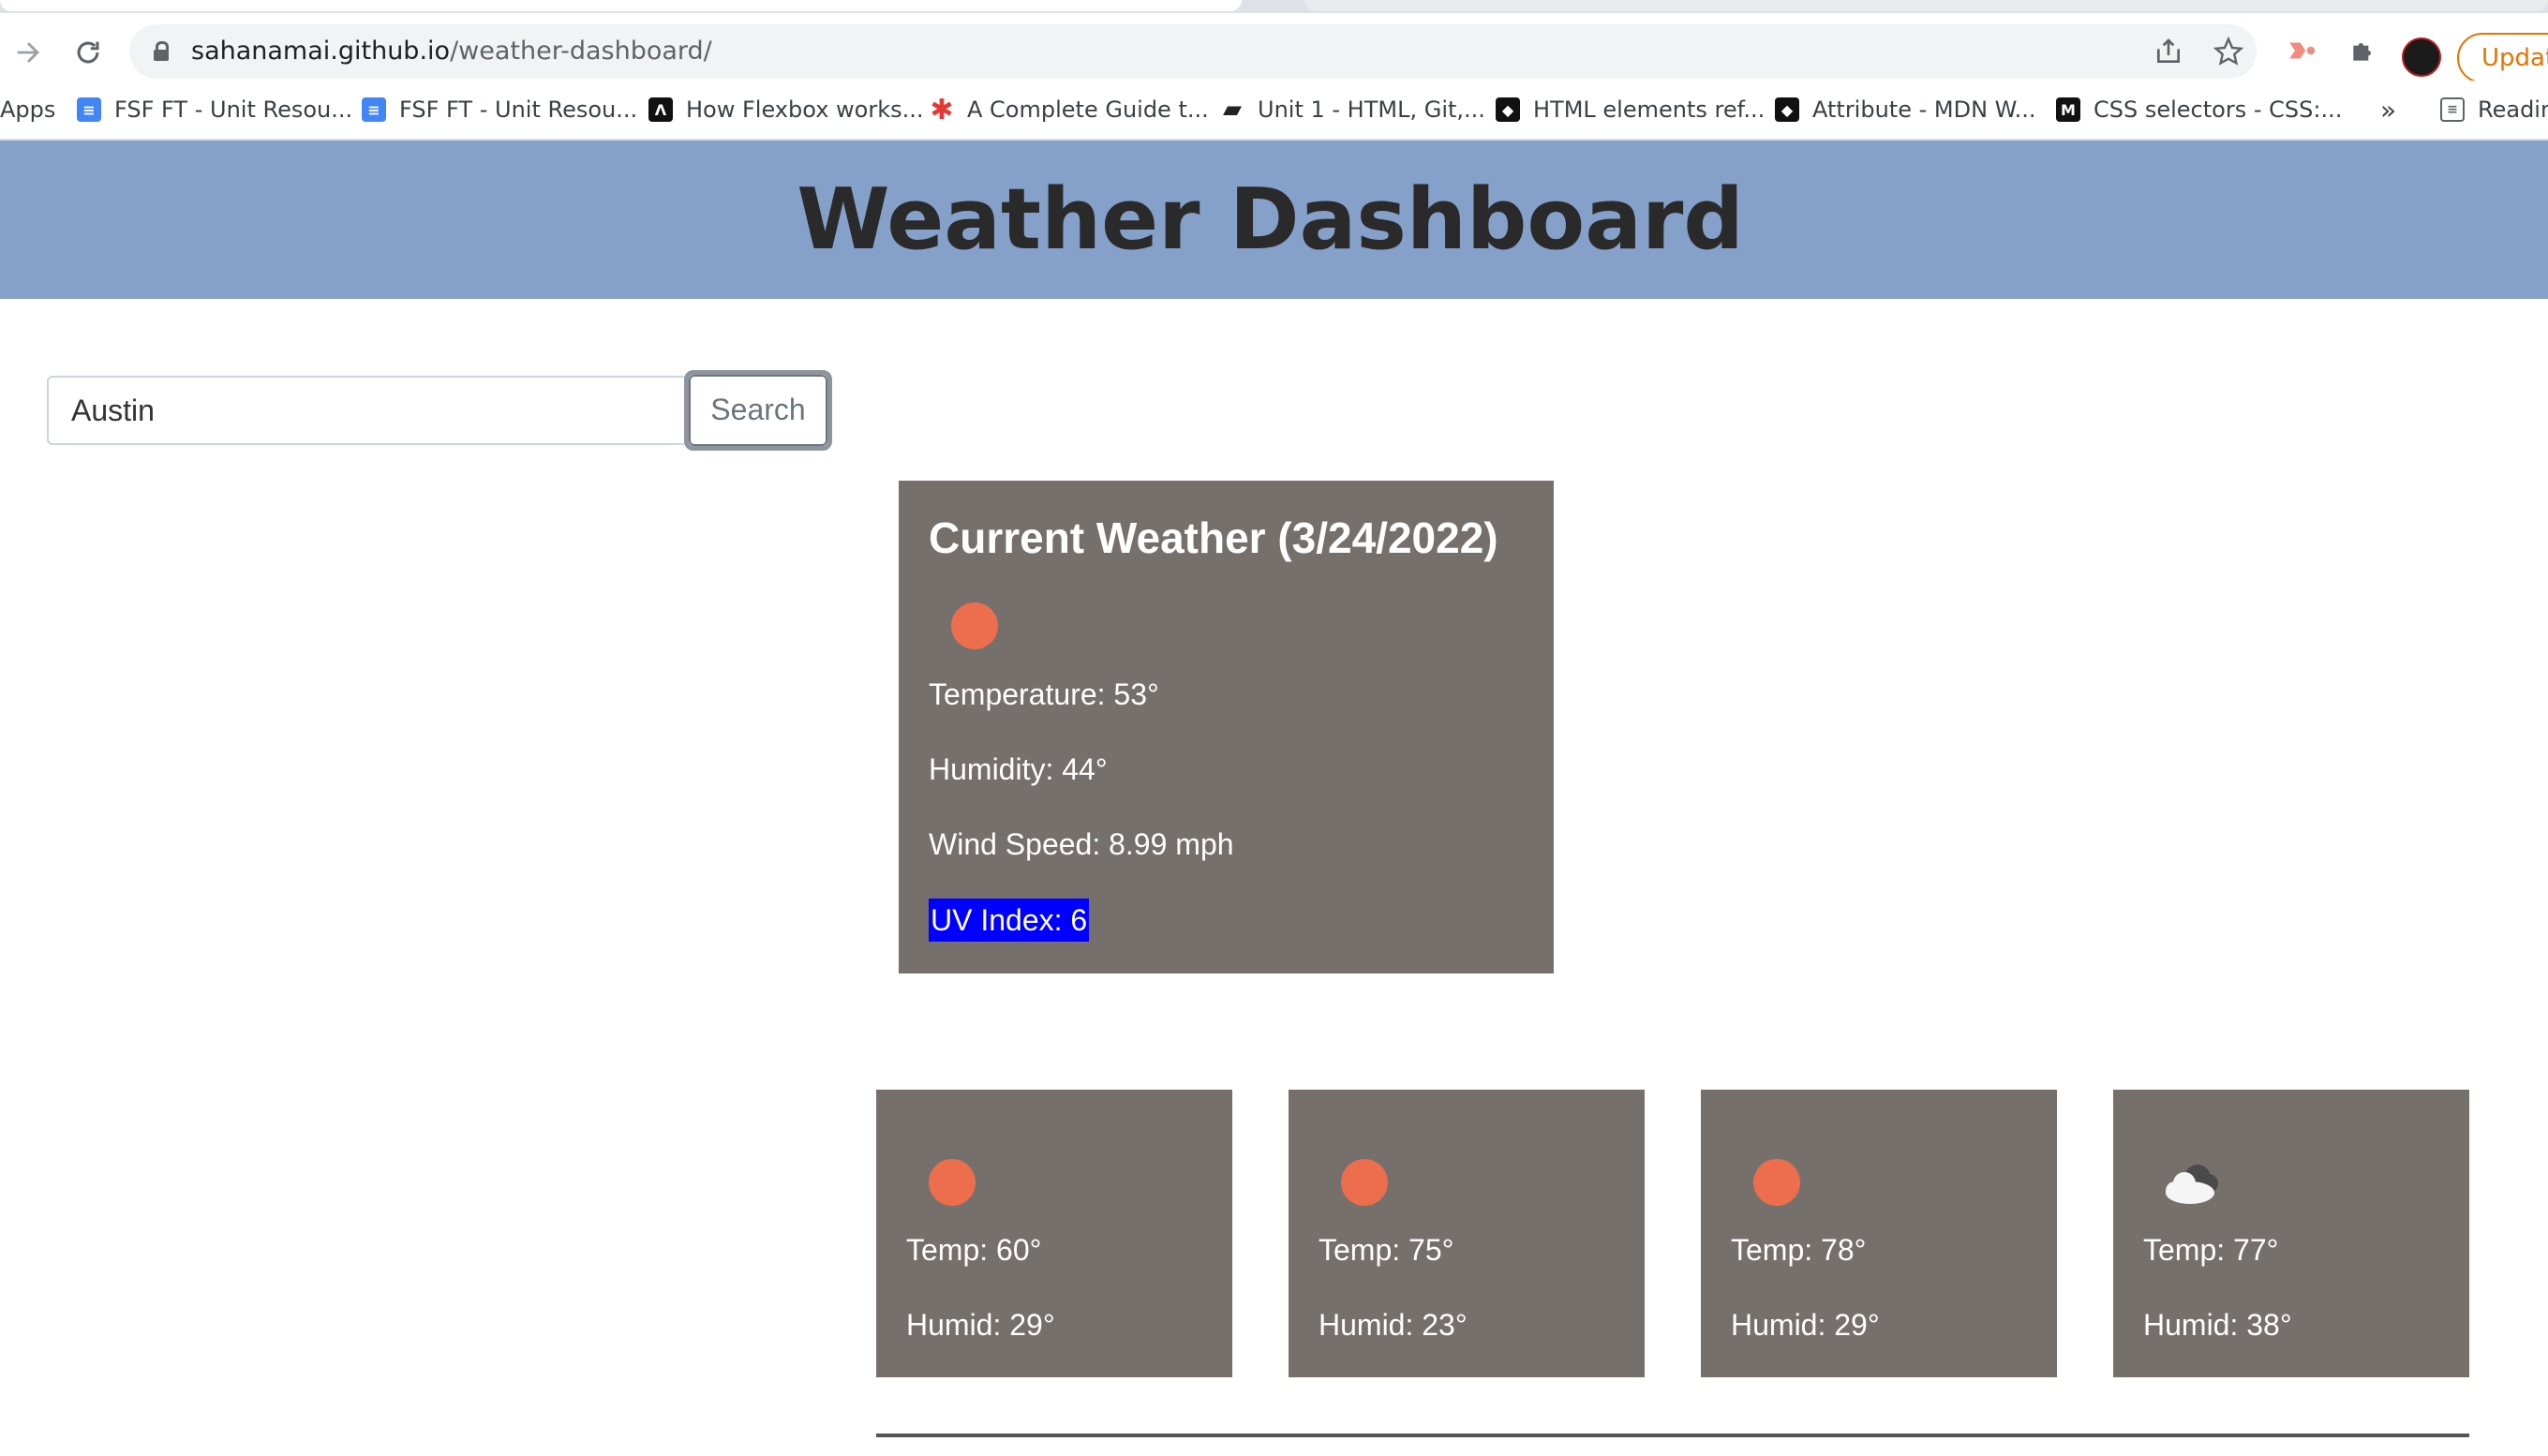 This screenshot has width=2548, height=1456. I want to click on forecast-temp: Temp: 78°, so click(1799, 1250).